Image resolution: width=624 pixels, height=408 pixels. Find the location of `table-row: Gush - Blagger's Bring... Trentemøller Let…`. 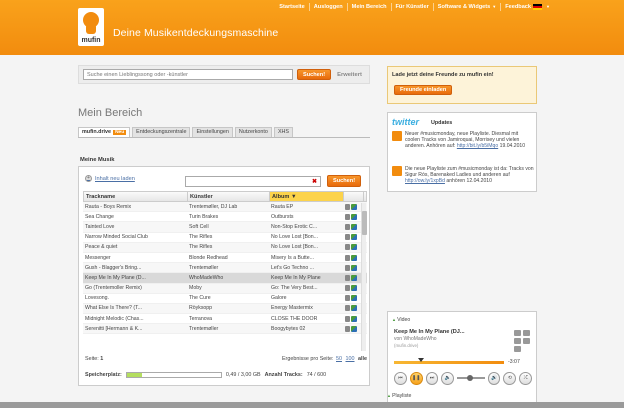

table-row: Gush - Blagger's Bring... Trentemøller Let… is located at coordinates (225, 268).